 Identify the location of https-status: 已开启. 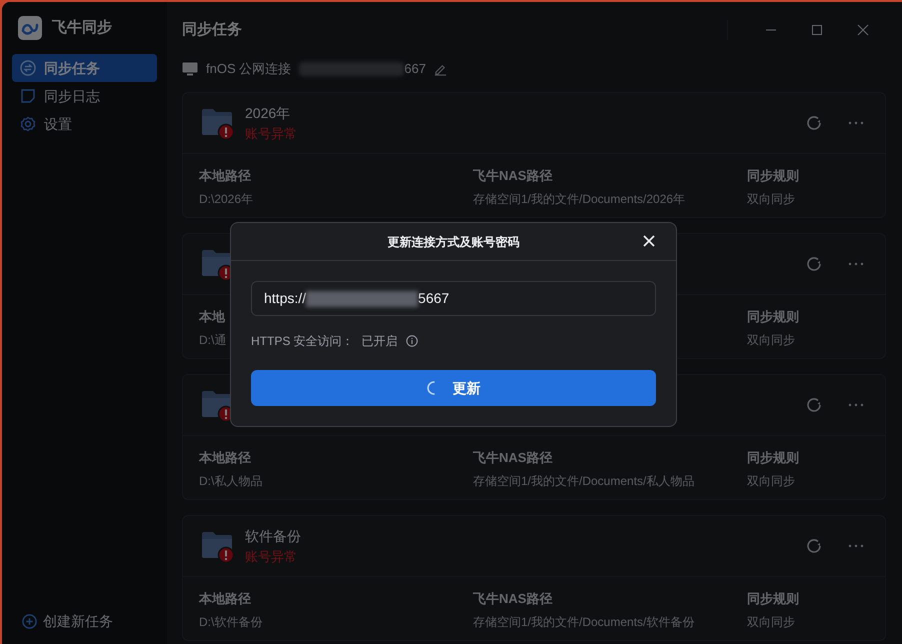
(380, 341).